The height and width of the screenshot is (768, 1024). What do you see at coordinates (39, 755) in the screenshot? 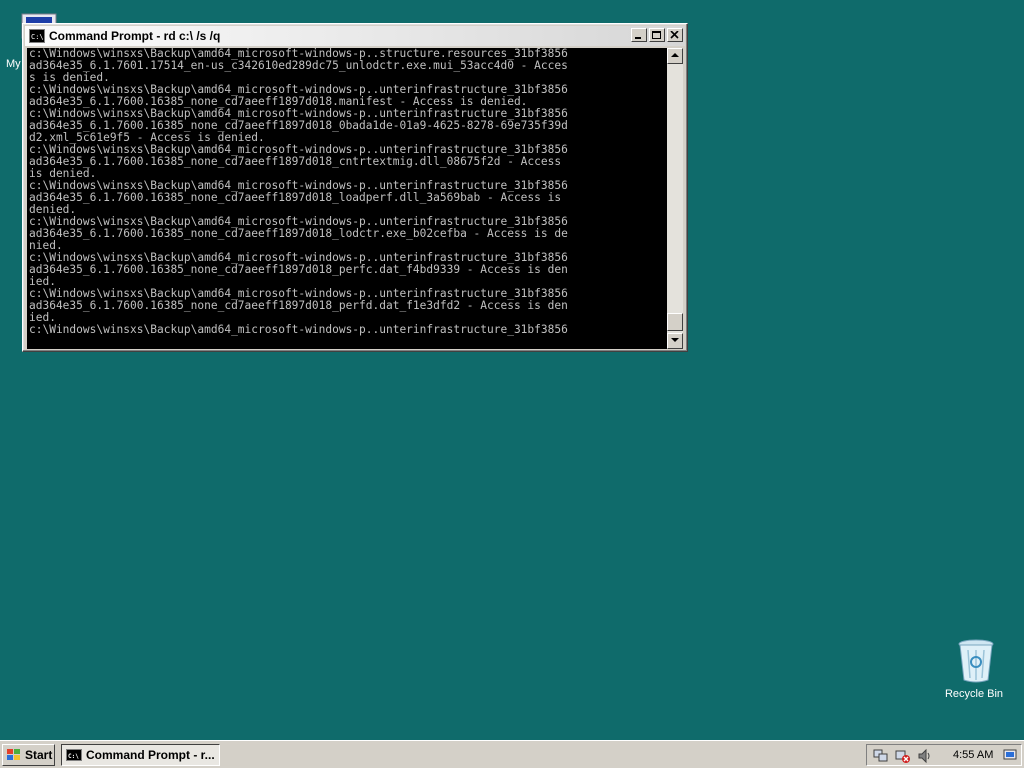
I see `start-label: Start` at bounding box center [39, 755].